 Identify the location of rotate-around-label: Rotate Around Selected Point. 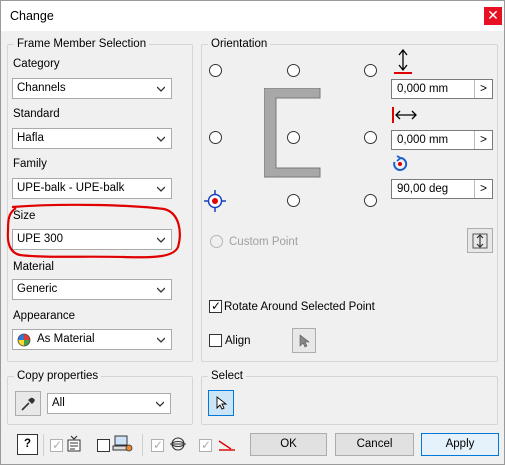
(299, 307).